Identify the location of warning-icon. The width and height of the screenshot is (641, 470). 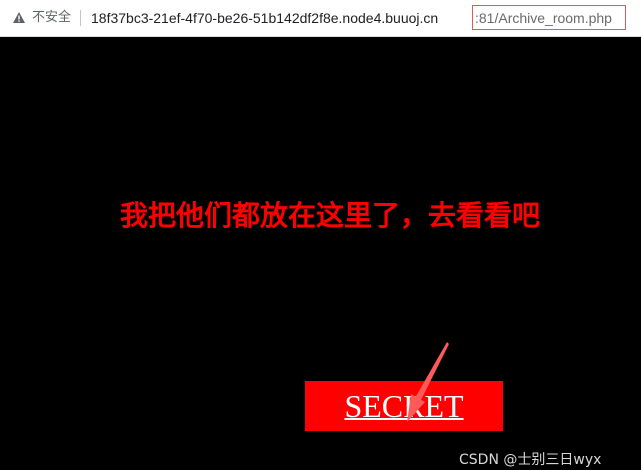
(19, 17).